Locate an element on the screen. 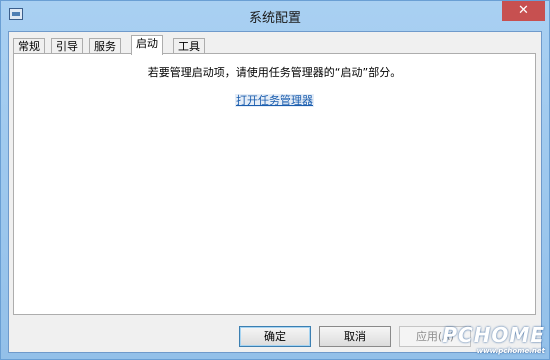 This screenshot has height=360, width=550. pchome-watermark: PCHOME www.pchome.net is located at coordinates (493, 339).